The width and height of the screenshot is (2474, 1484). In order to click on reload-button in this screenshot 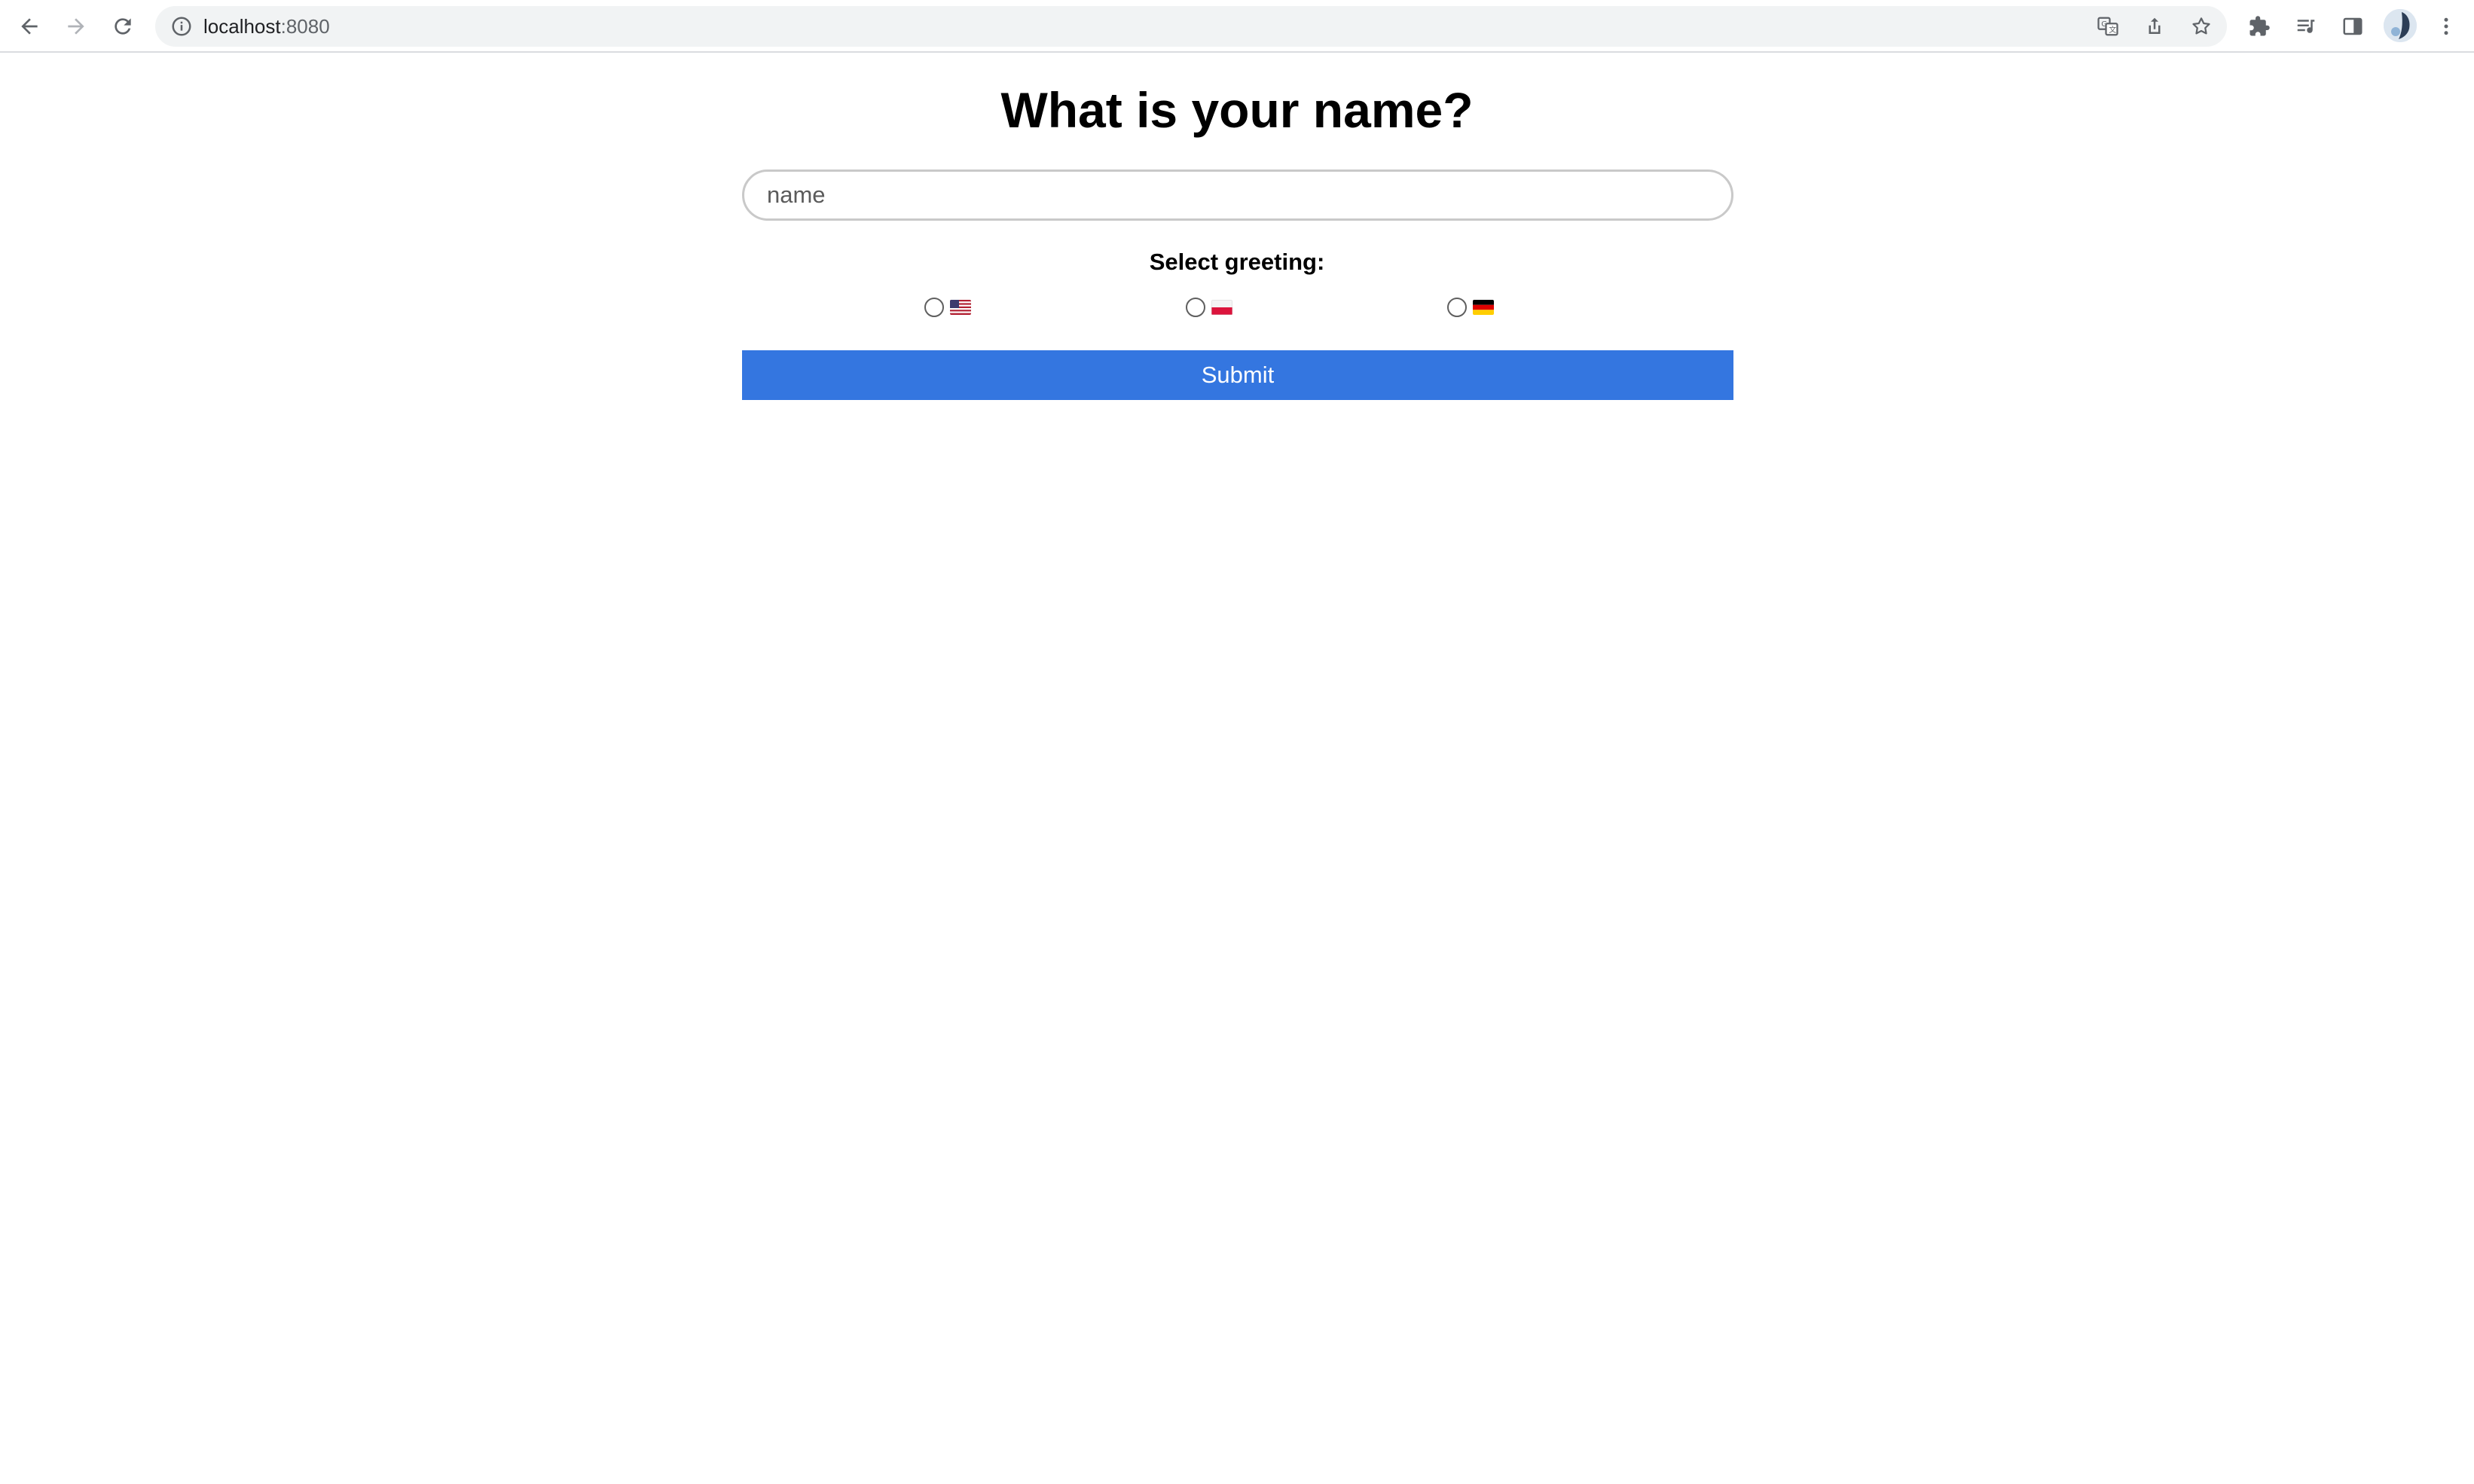, I will do `click(123, 26)`.